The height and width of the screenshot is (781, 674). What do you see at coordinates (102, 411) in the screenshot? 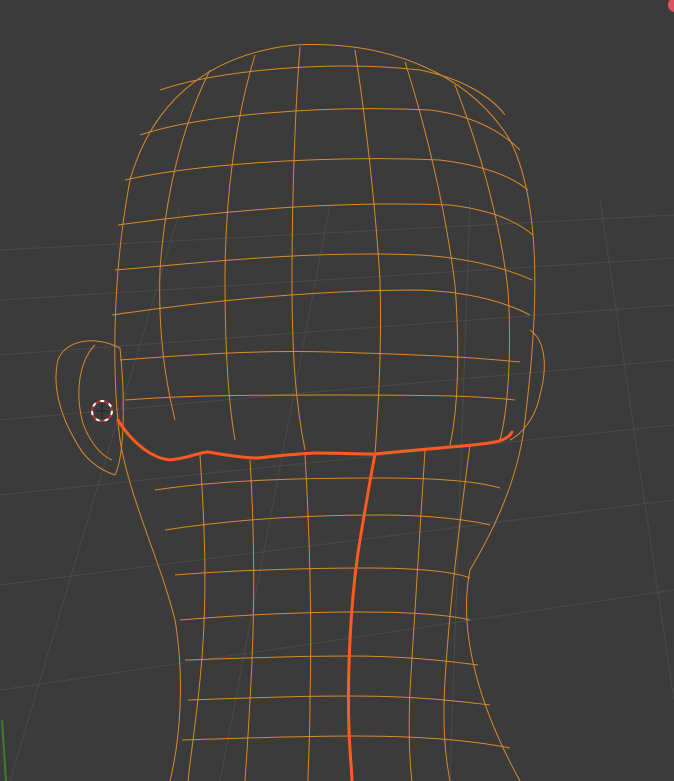
I see `3d-cursor-icon` at bounding box center [102, 411].